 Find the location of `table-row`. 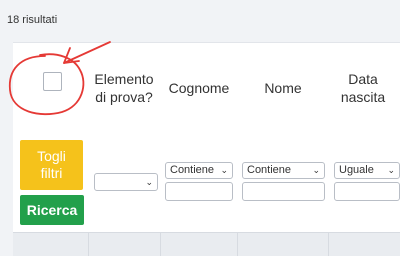

table-row is located at coordinates (206, 244).